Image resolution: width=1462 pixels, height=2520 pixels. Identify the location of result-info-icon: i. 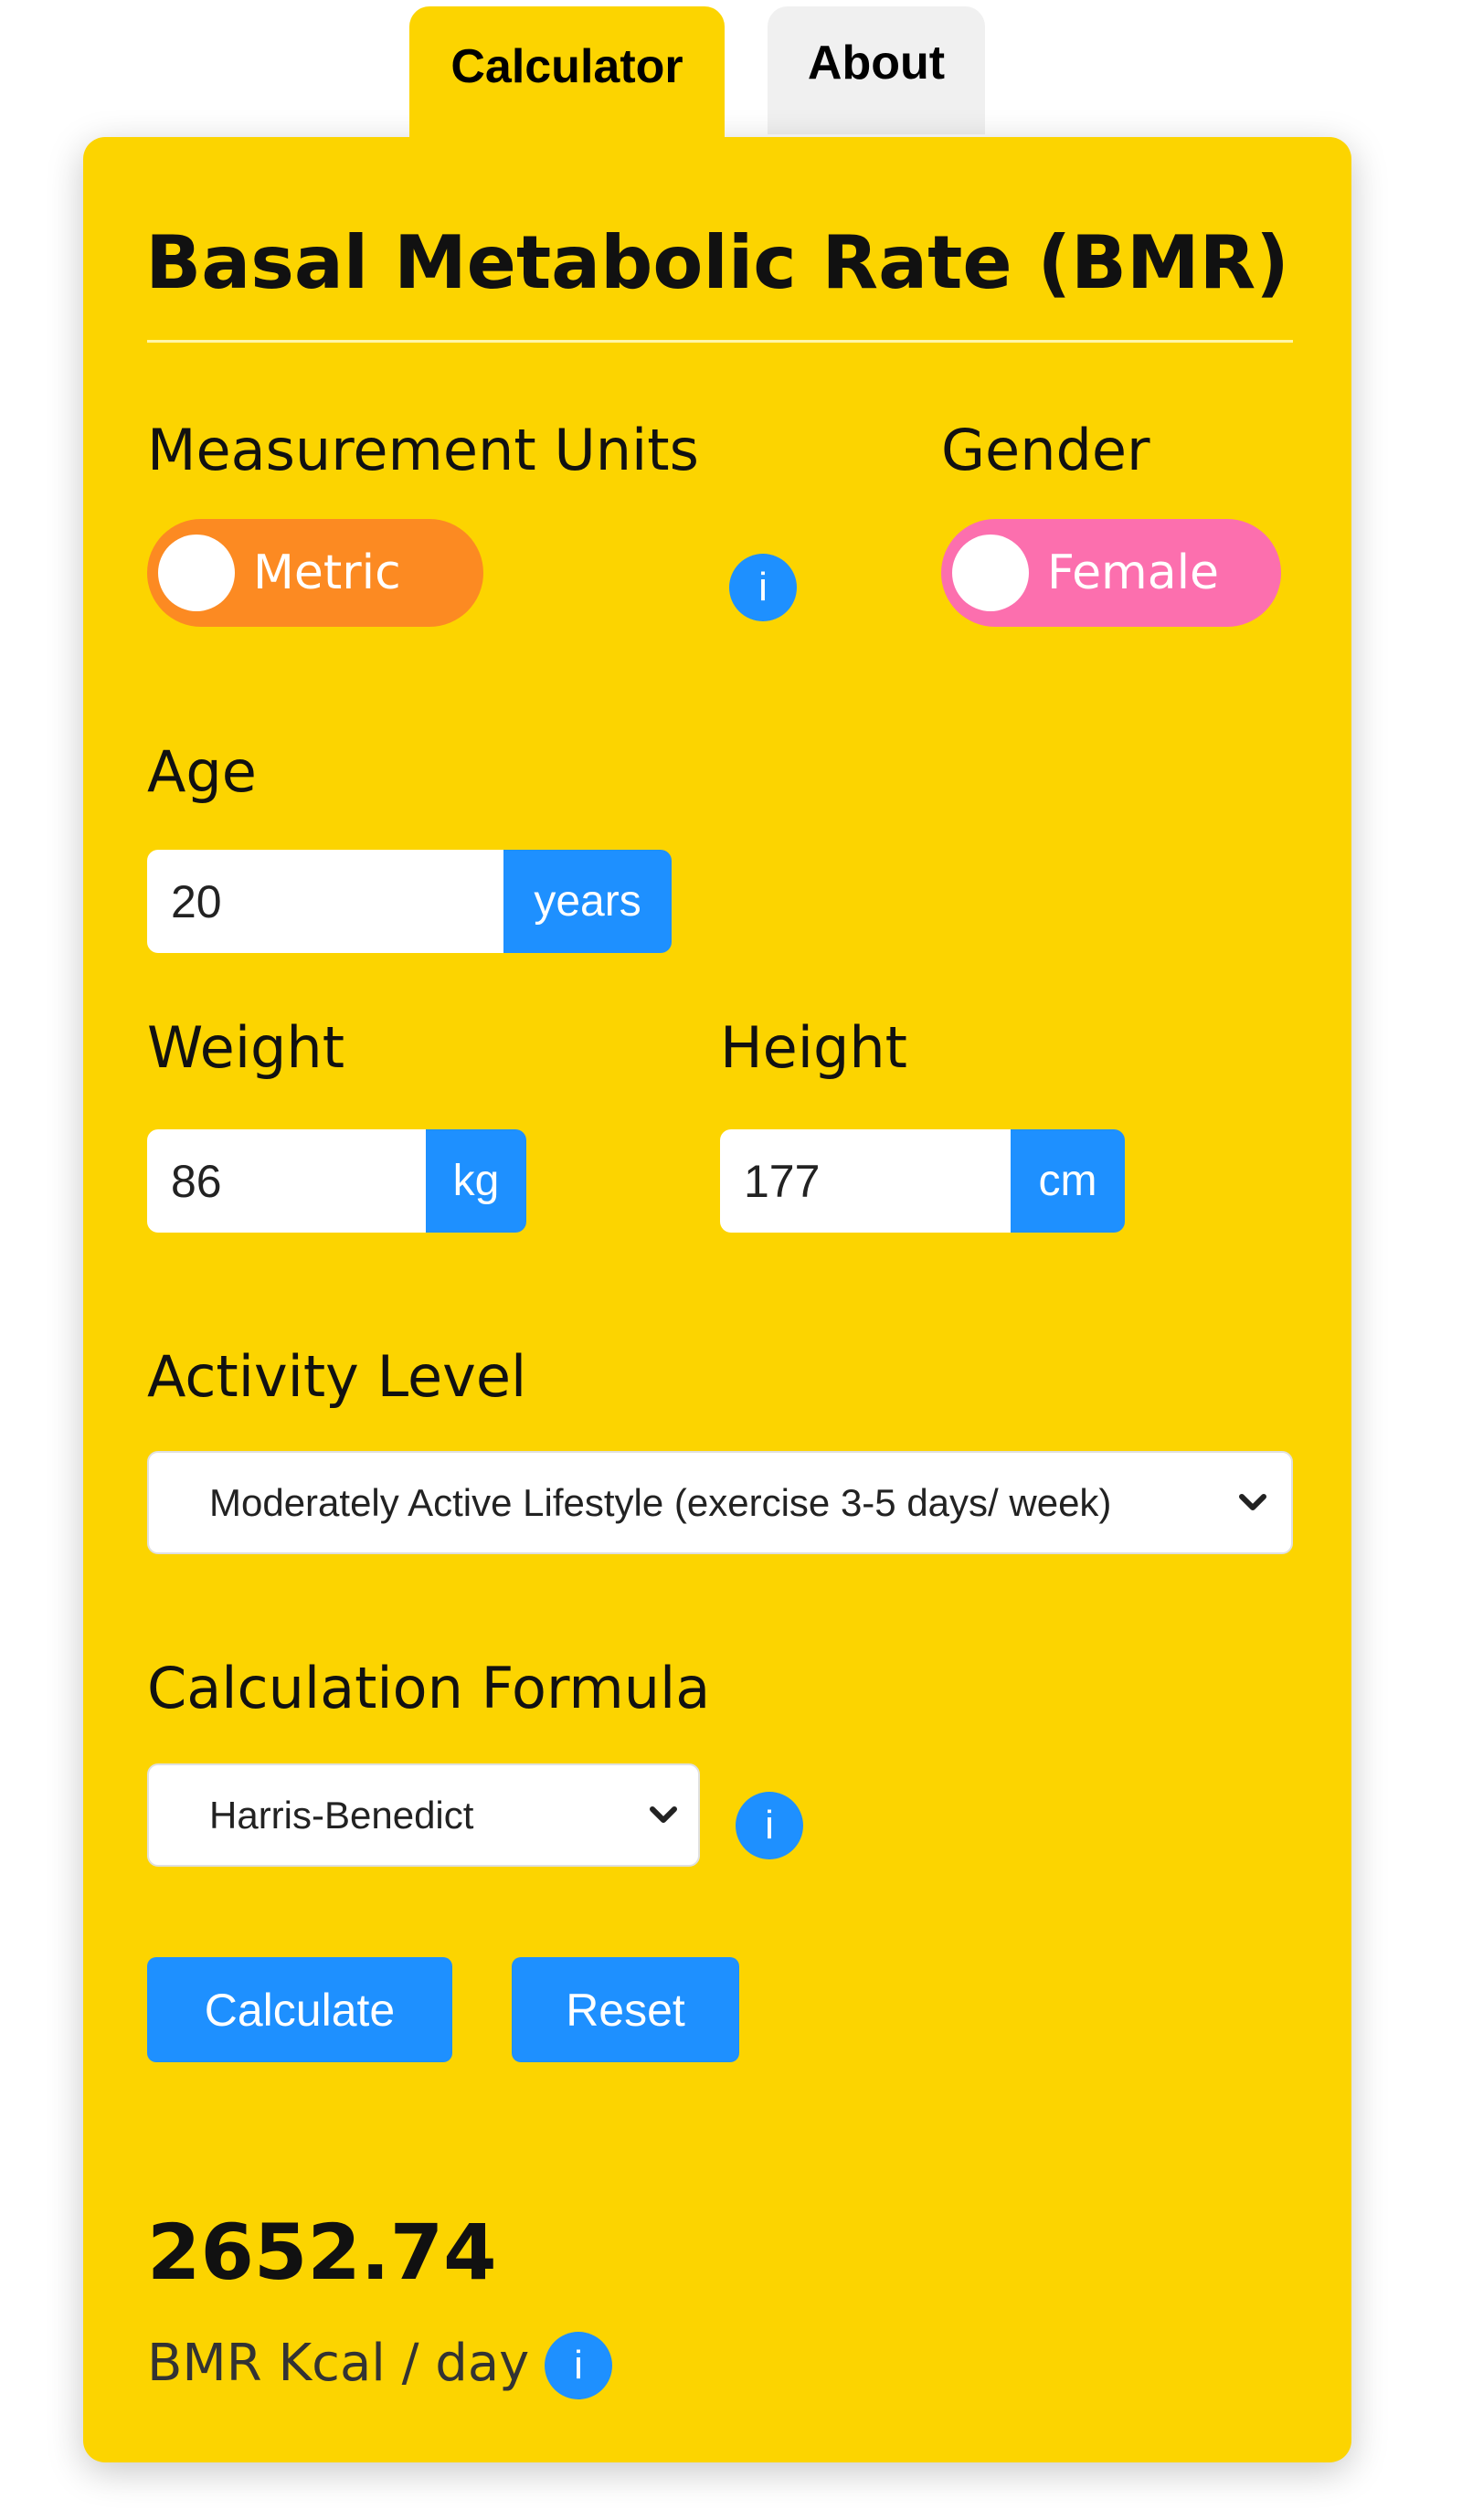
(578, 2366).